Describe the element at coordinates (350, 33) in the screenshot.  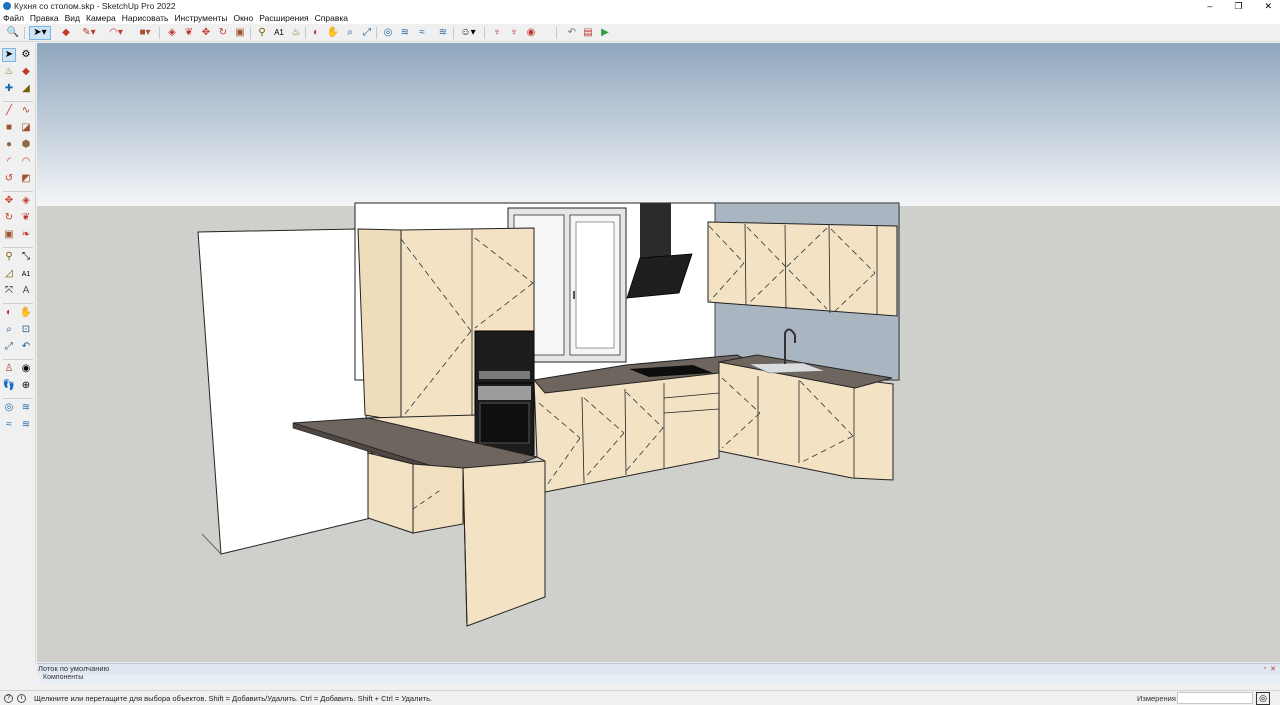
I see `zoom-icon: ⌕` at that location.